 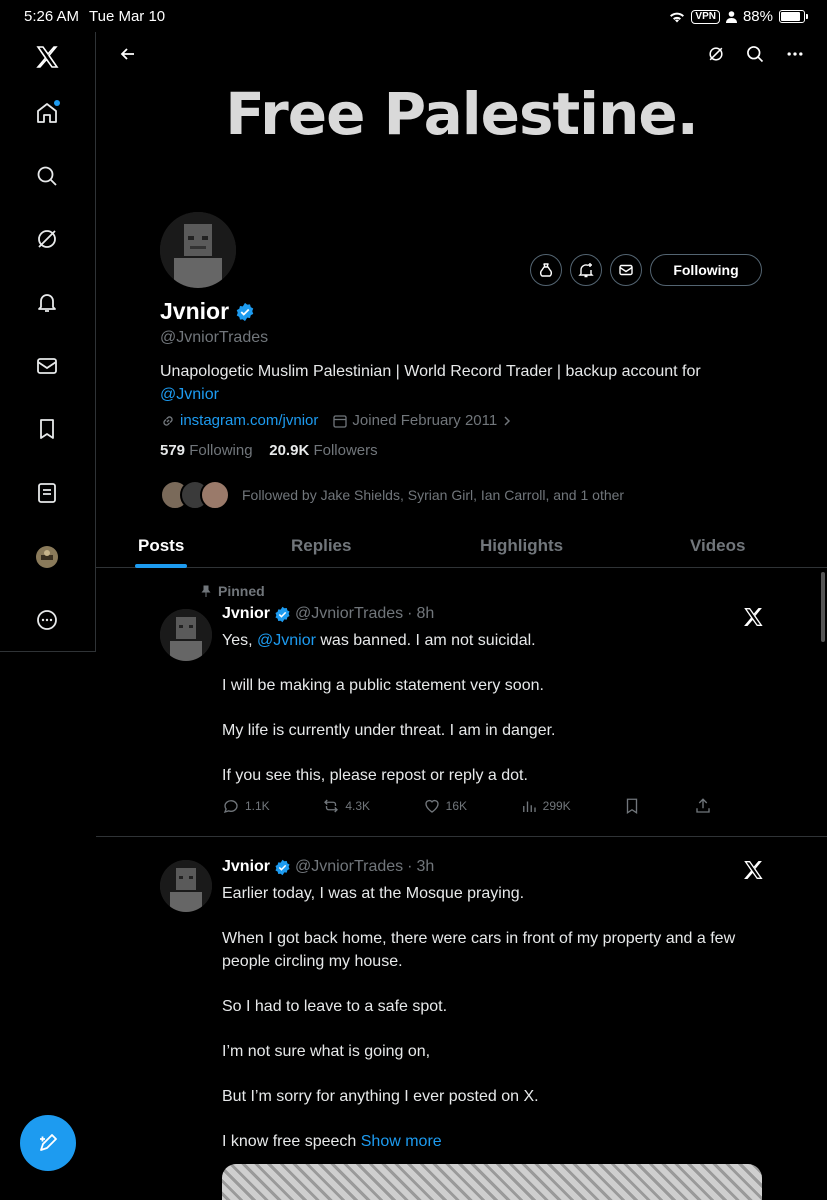 What do you see at coordinates (47, 113) in the screenshot?
I see `home-icon` at bounding box center [47, 113].